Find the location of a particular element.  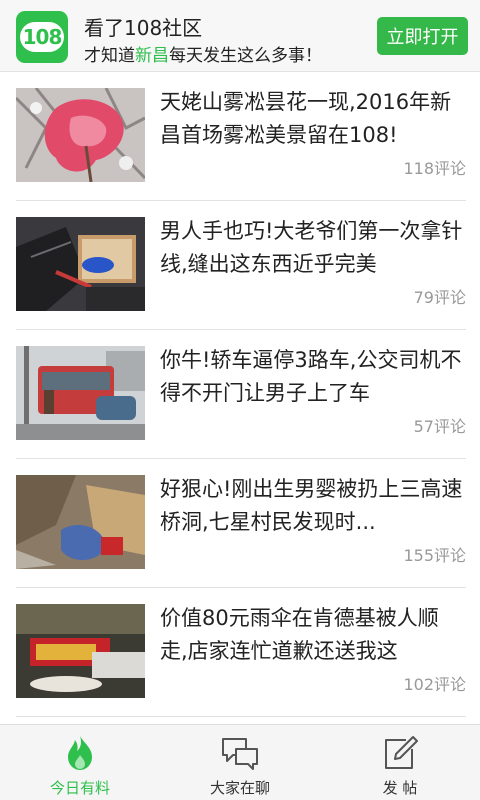

flame-icon is located at coordinates (80, 755).